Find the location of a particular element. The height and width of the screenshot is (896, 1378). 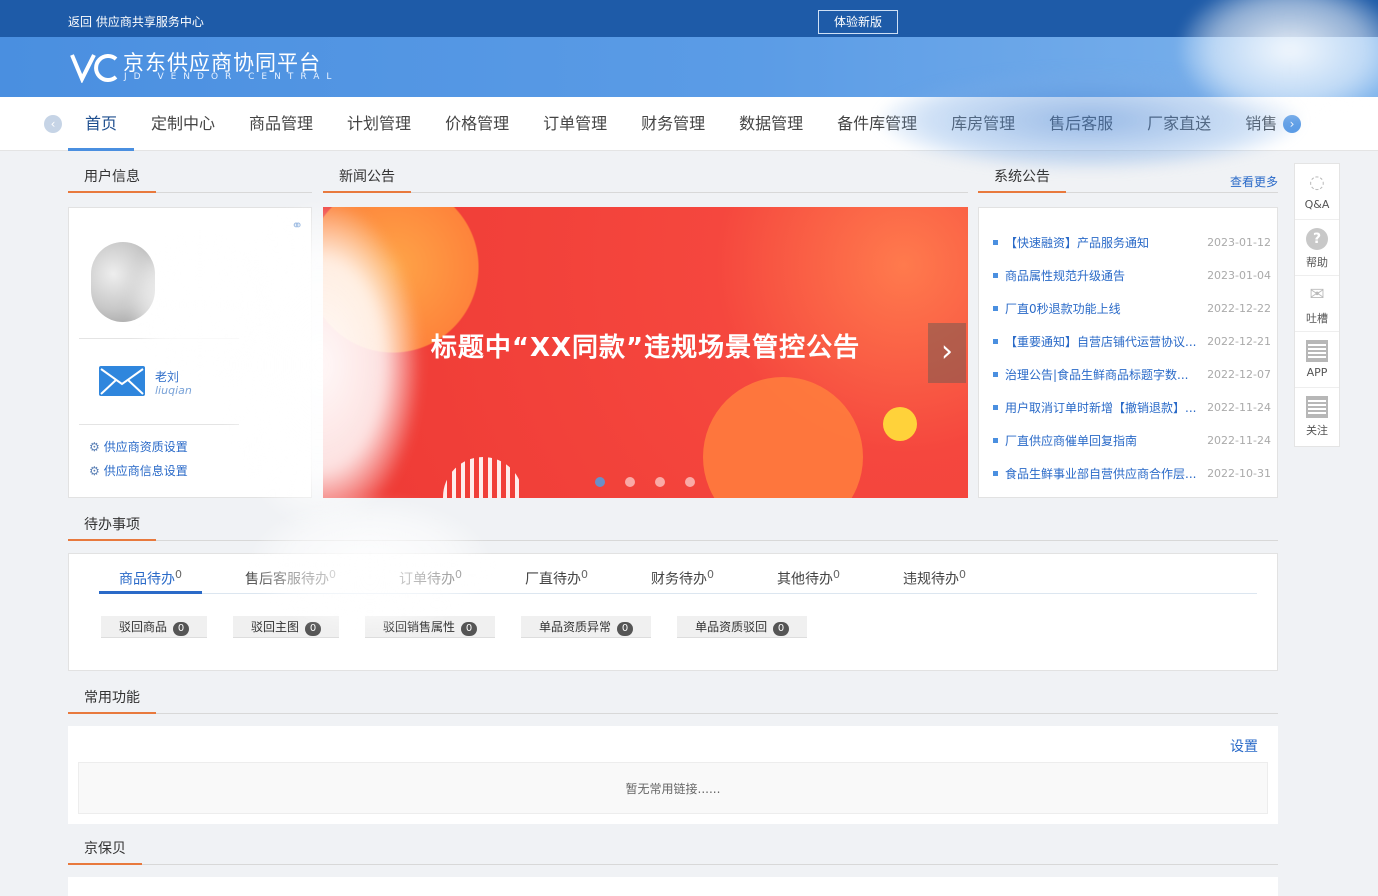

todo-chip: 驳回主图0 is located at coordinates (286, 627).